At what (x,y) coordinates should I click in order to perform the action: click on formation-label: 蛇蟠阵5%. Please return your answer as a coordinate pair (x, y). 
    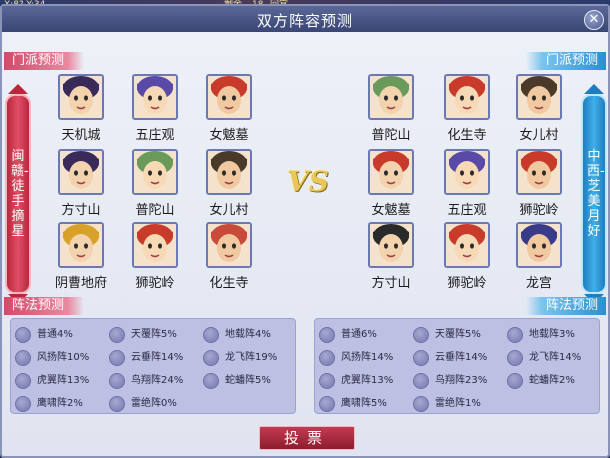
    Looking at the image, I should click on (248, 380).